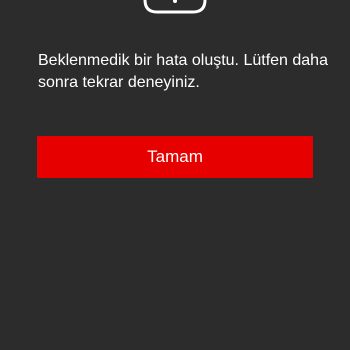  What do you see at coordinates (175, 7) in the screenshot?
I see `error-cloud-icon` at bounding box center [175, 7].